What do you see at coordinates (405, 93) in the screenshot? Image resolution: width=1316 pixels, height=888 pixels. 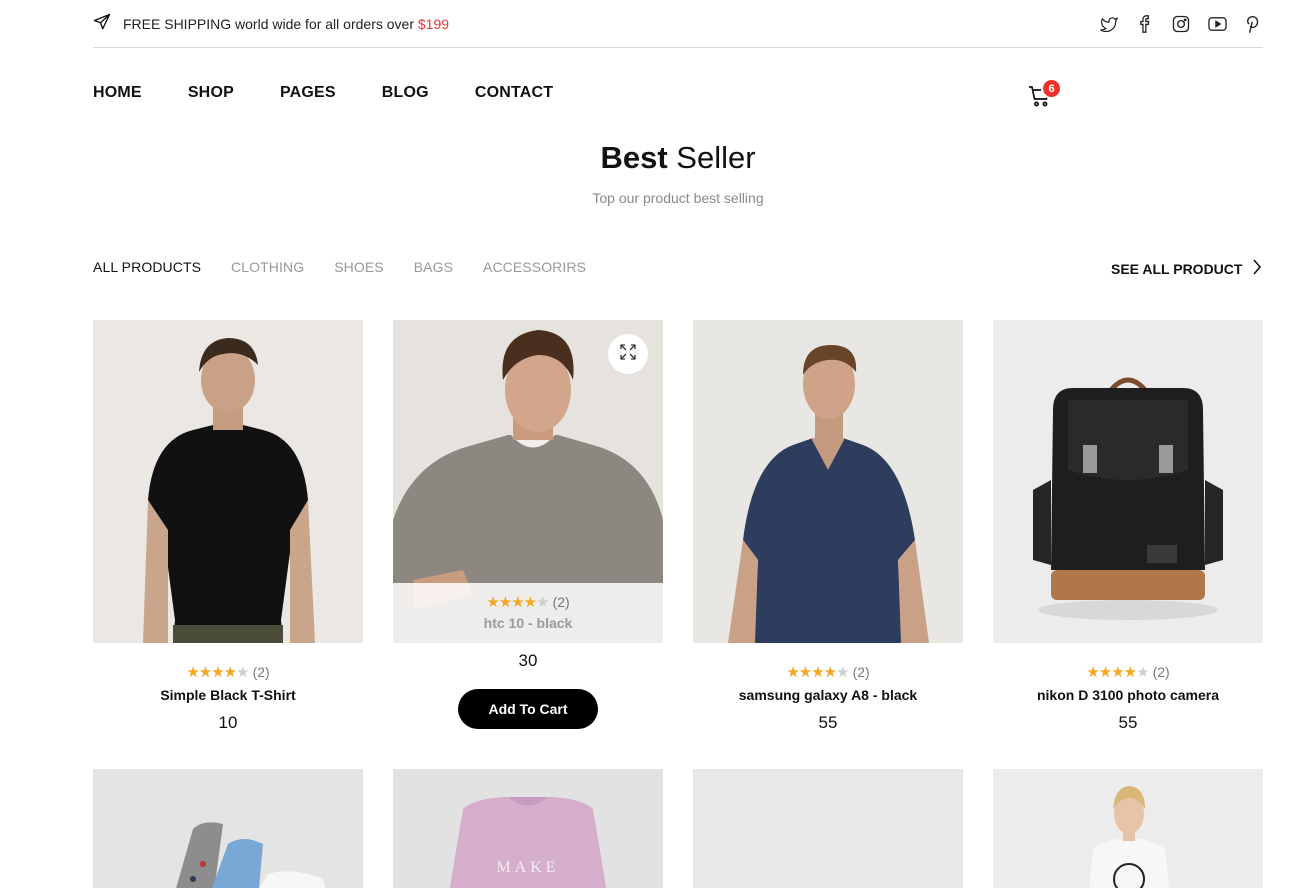 I see `nav-blog: BLOG` at bounding box center [405, 93].